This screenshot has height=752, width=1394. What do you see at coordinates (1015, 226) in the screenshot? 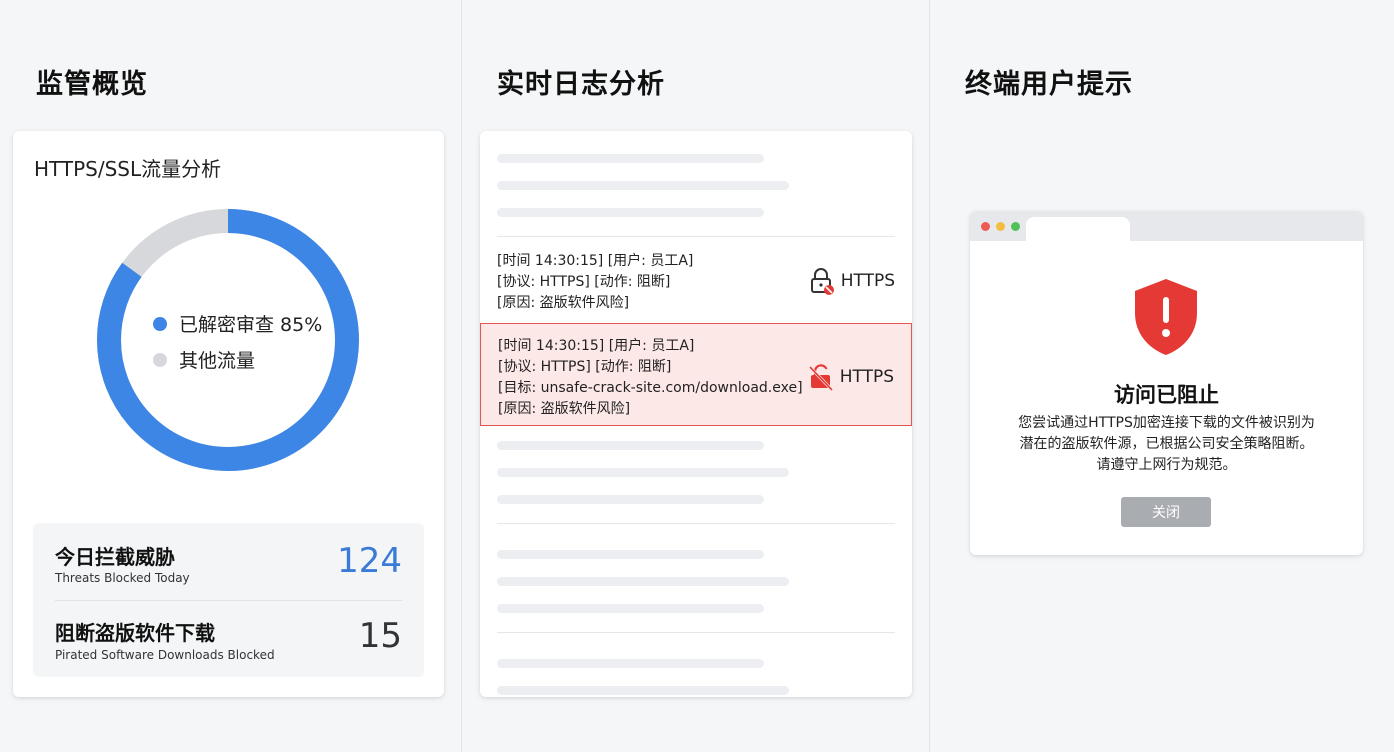
I see `window-maximize-dot` at bounding box center [1015, 226].